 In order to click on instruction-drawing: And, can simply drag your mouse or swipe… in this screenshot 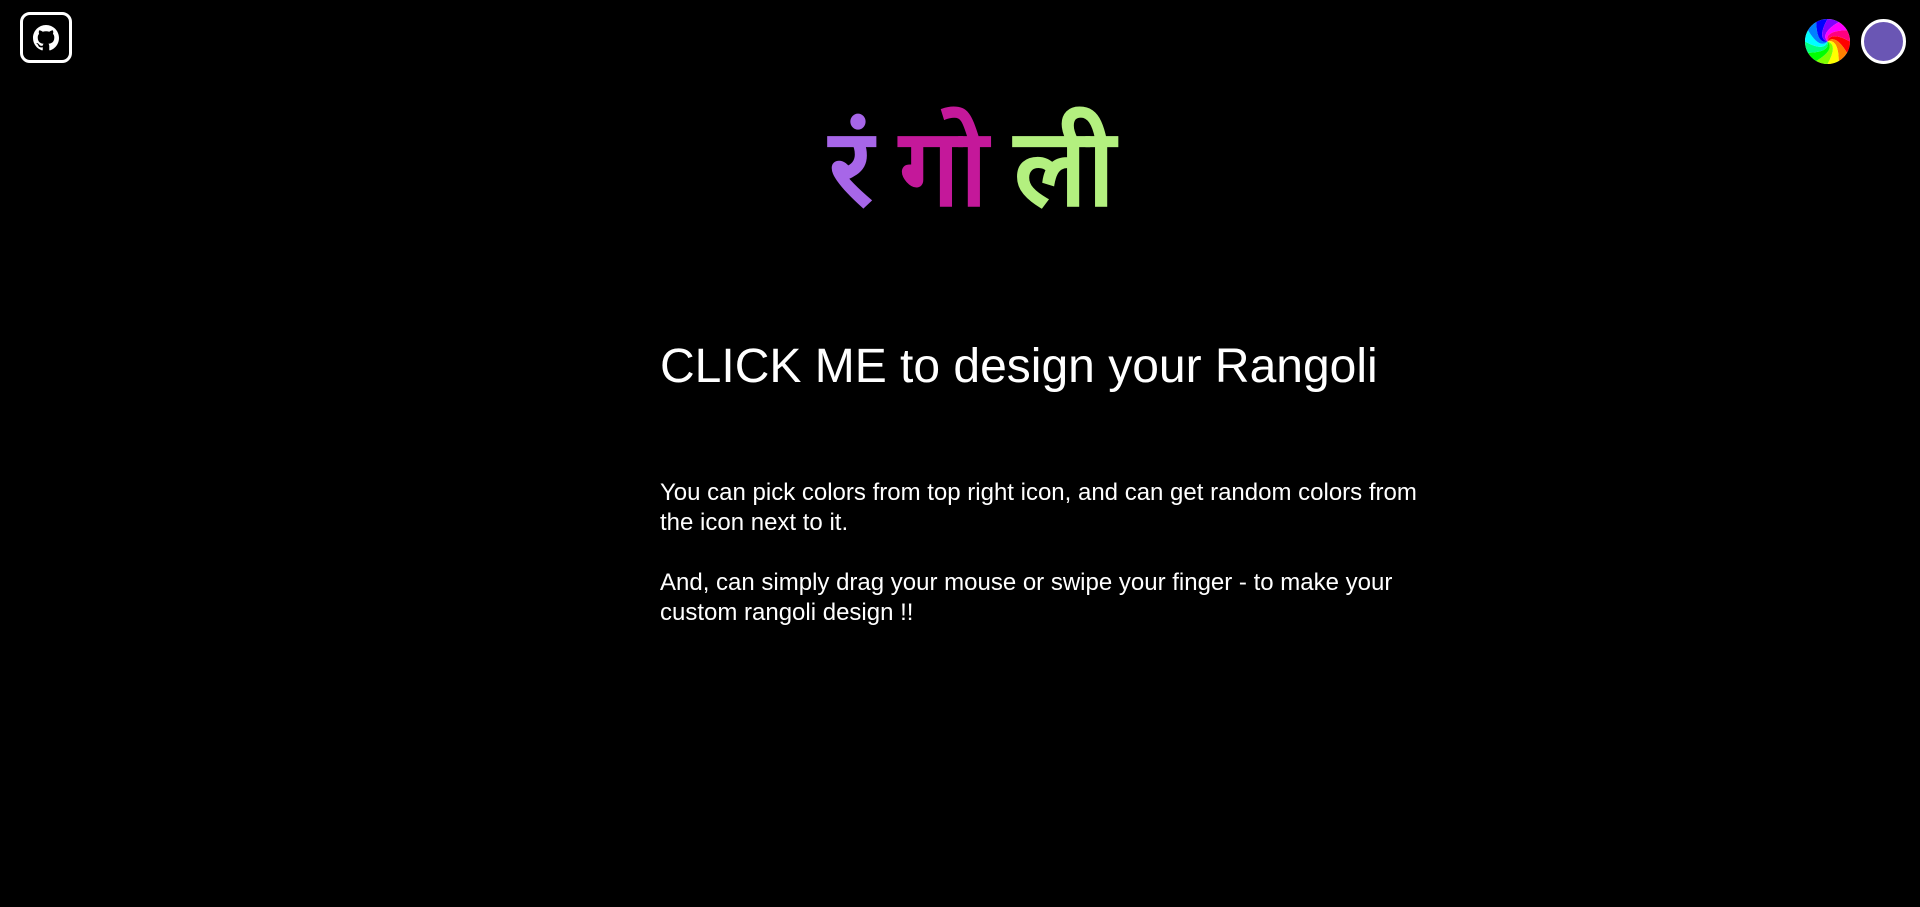, I will do `click(1026, 597)`.